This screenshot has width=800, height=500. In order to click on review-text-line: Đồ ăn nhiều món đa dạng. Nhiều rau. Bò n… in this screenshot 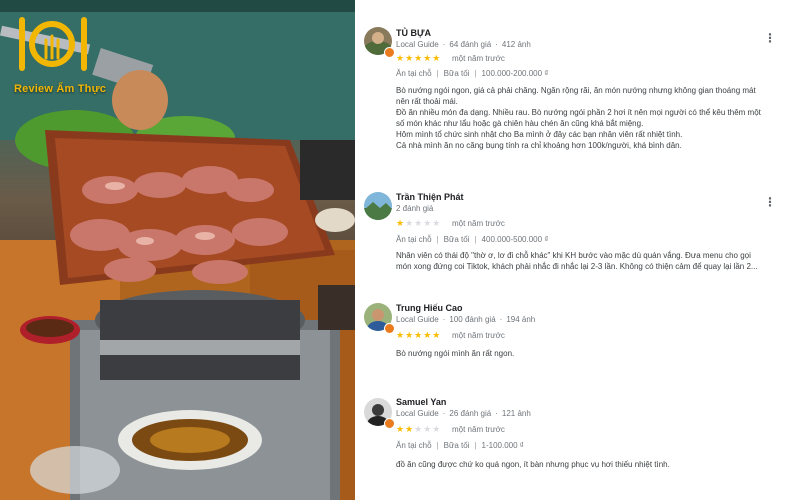, I will do `click(578, 112)`.